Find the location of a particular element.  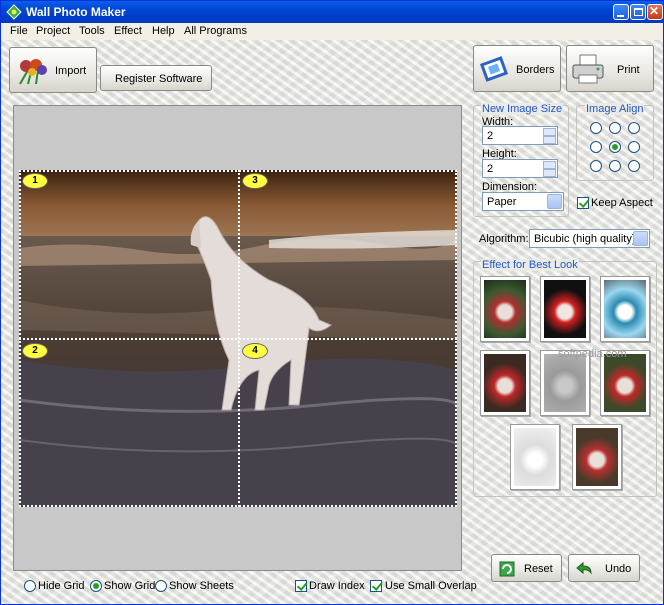

height-spinner: 2 is located at coordinates (520, 168).